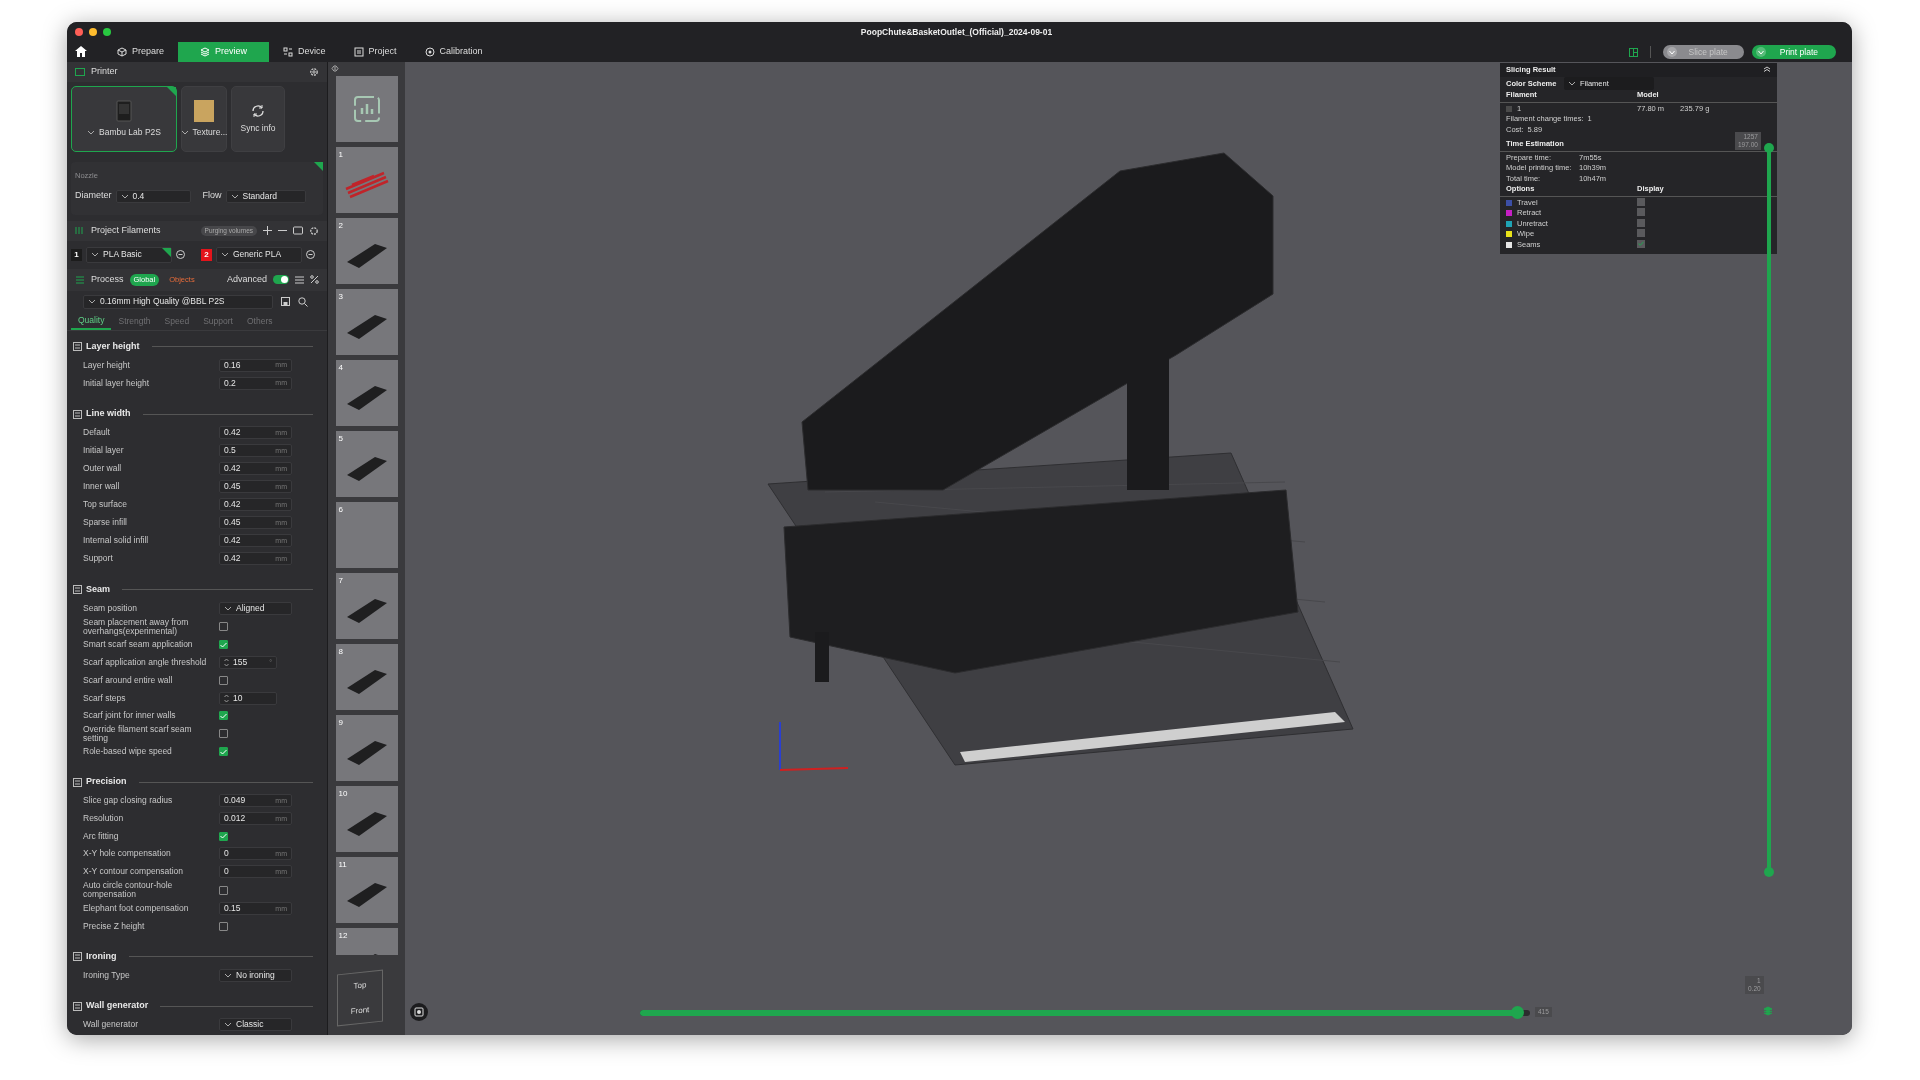  Describe the element at coordinates (340, 581) in the screenshot. I see `plate-number: 7` at that location.